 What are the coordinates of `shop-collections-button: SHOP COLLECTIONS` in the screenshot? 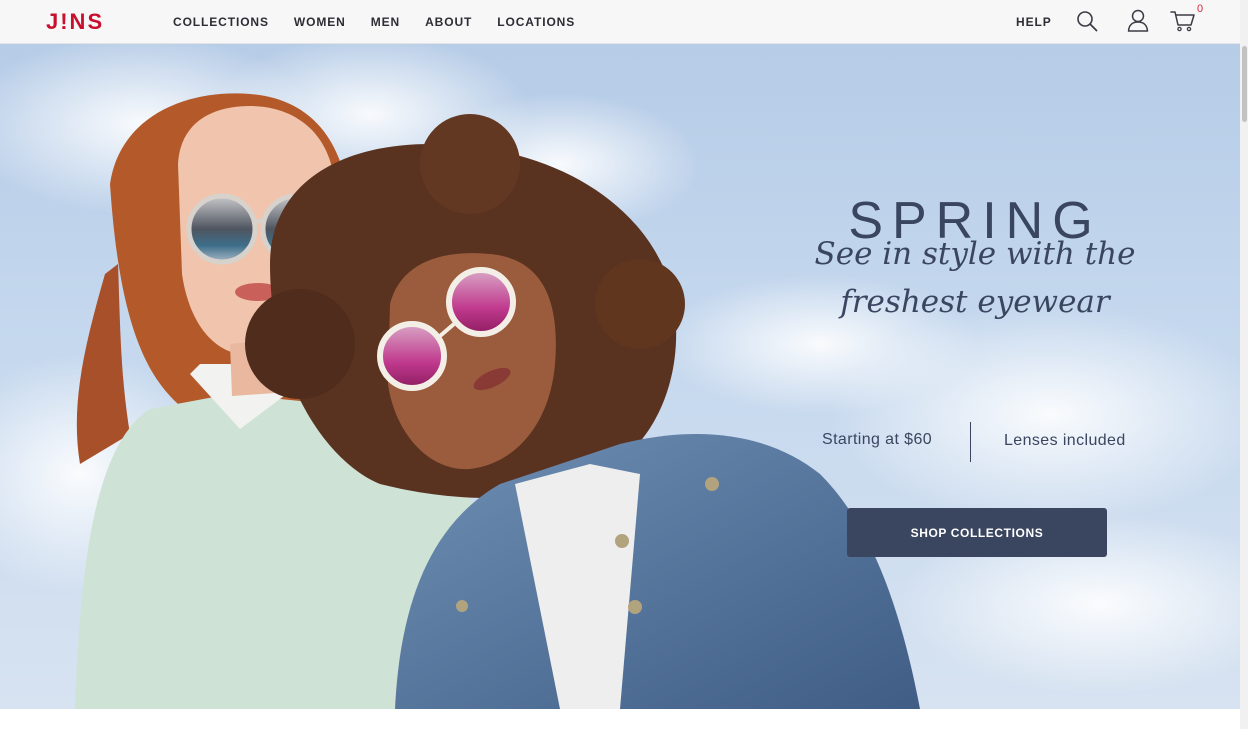 It's located at (977, 532).